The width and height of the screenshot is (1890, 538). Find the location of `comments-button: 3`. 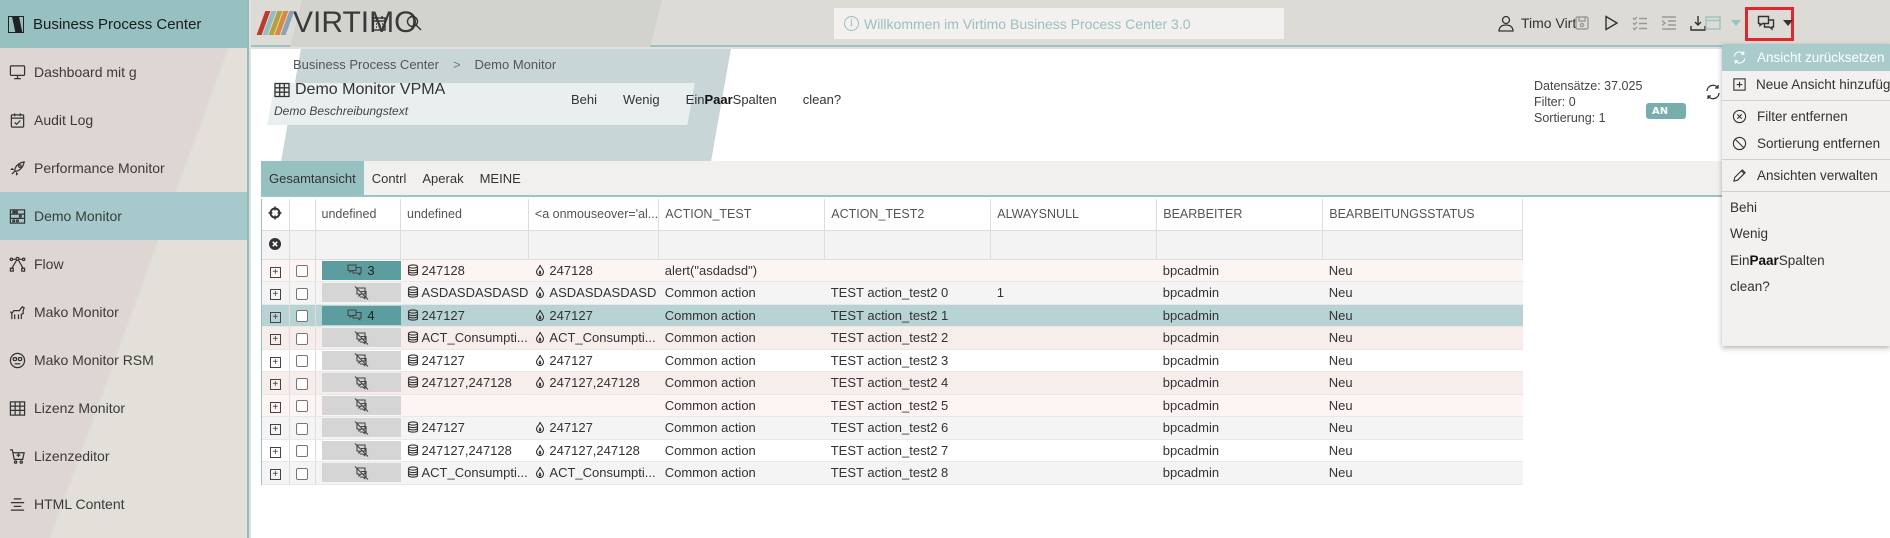

comments-button: 3 is located at coordinates (361, 270).